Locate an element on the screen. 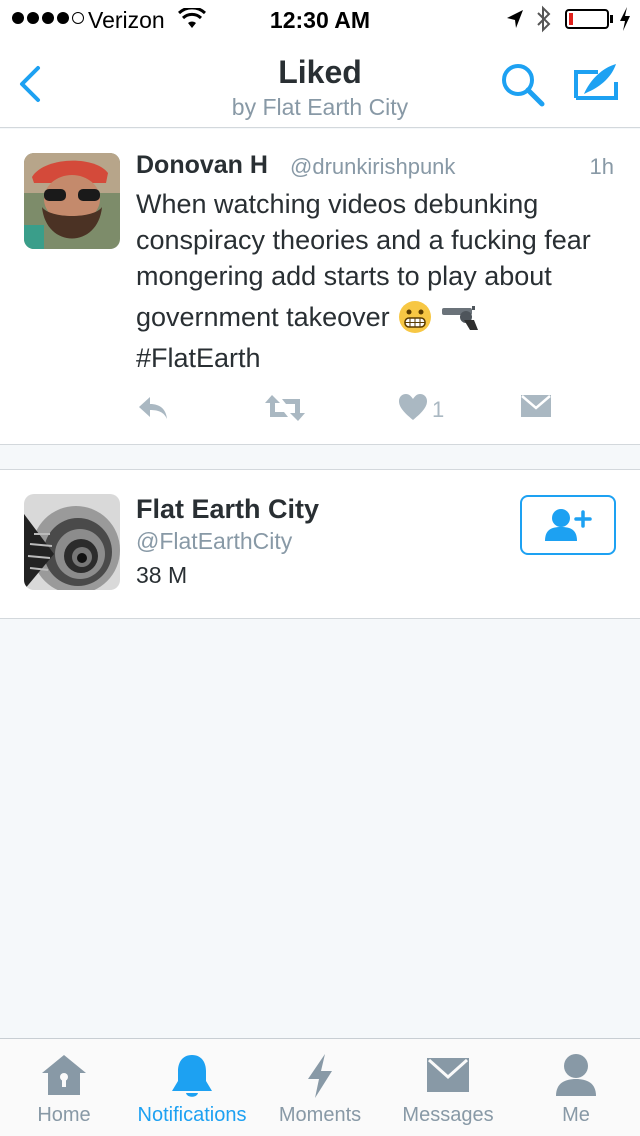 Image resolution: width=640 pixels, height=1136 pixels. tweet-author-avatar is located at coordinates (72, 201).